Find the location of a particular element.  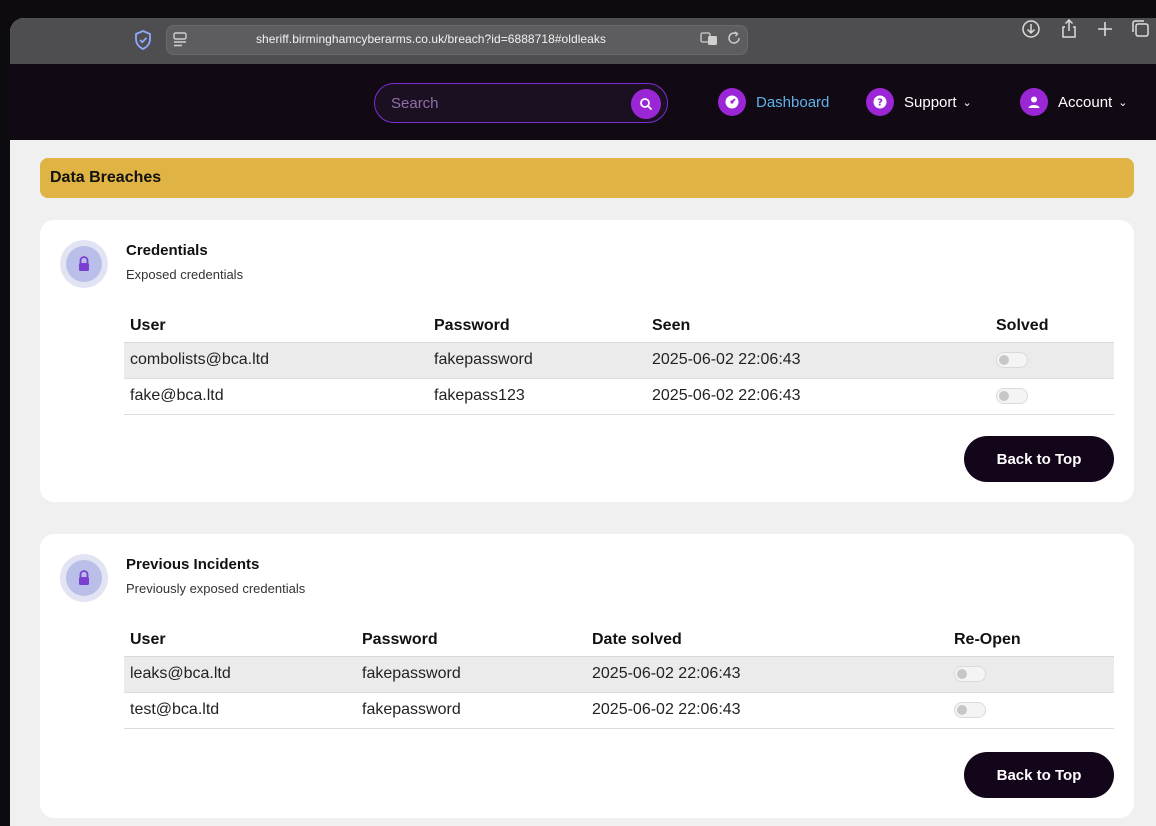

dashboard-icon is located at coordinates (732, 102).